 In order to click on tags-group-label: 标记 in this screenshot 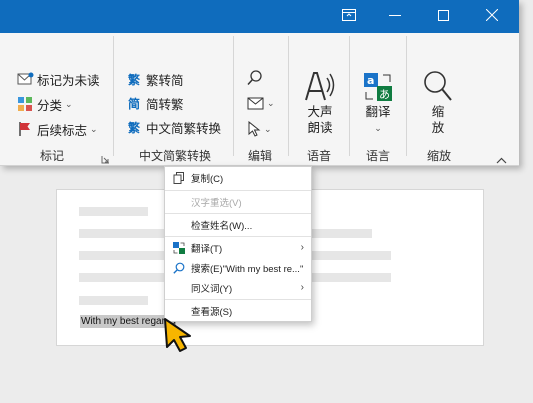, I will do `click(51, 156)`.